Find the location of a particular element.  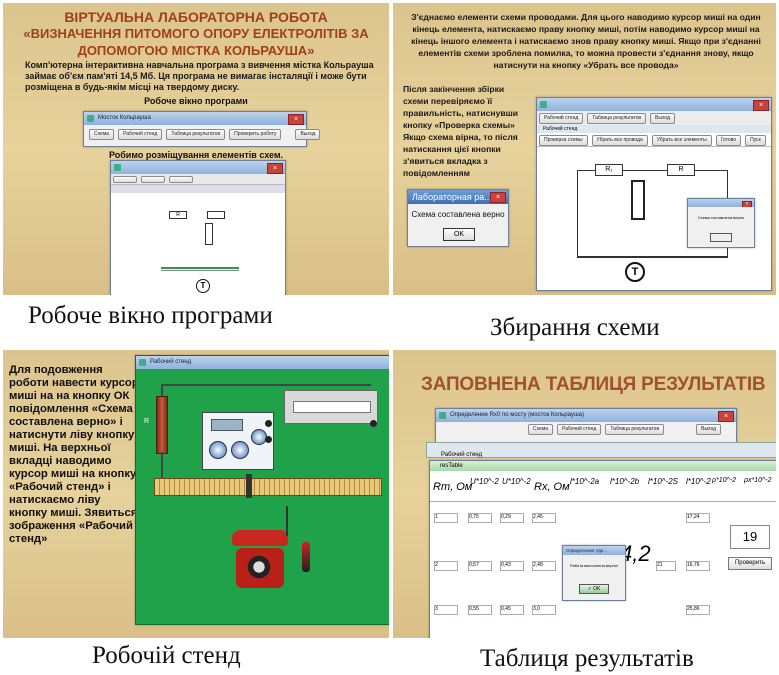

resistor-r: R is located at coordinates (178, 215).